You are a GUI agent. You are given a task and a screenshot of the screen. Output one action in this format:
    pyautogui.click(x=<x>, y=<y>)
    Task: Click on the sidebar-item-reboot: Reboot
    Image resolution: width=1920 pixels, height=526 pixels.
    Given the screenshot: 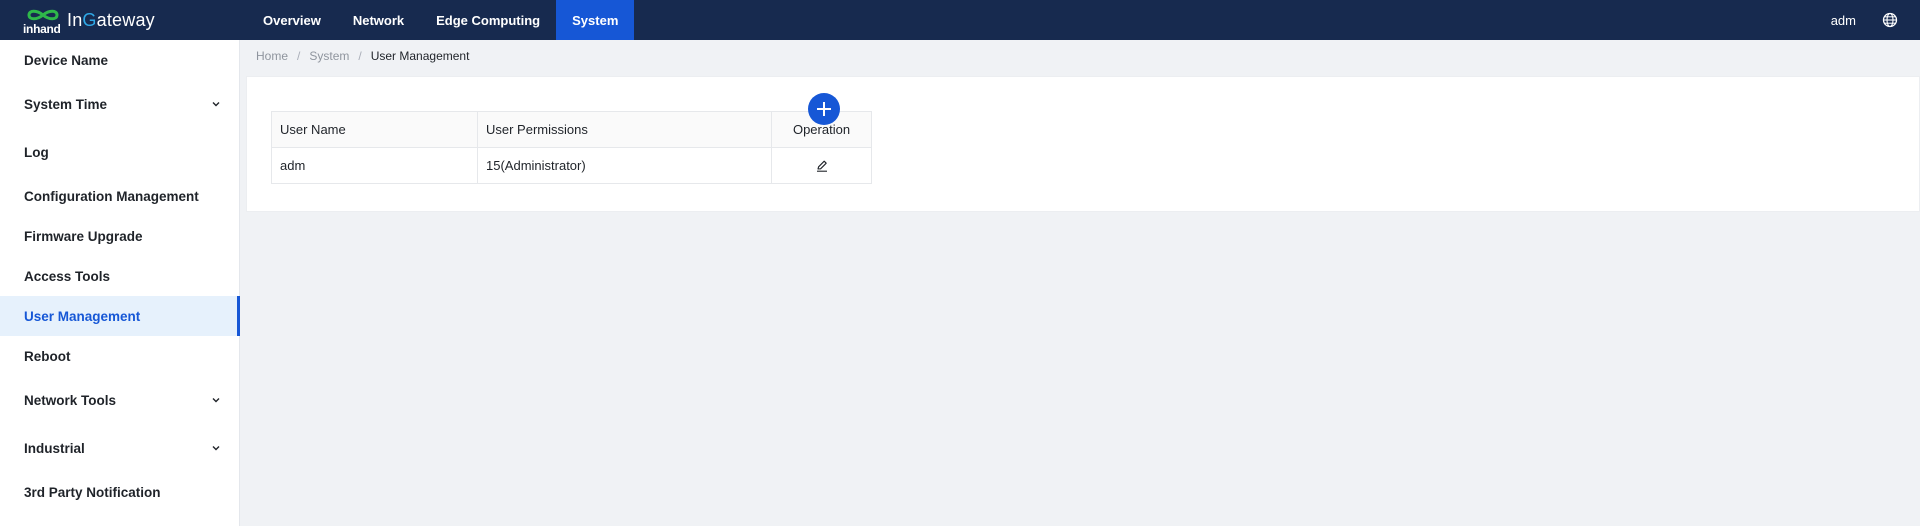 What is the action you would take?
    pyautogui.click(x=119, y=356)
    